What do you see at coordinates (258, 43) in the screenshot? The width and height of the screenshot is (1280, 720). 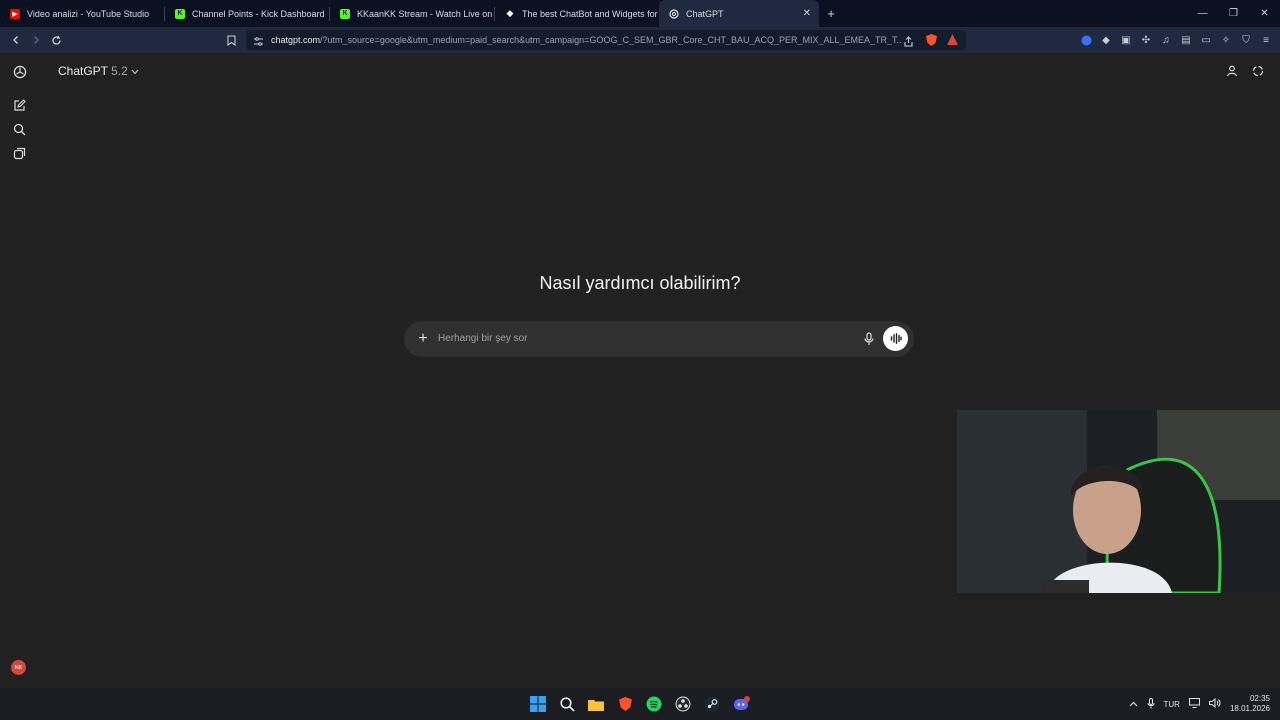 I see `site-settings-icon` at bounding box center [258, 43].